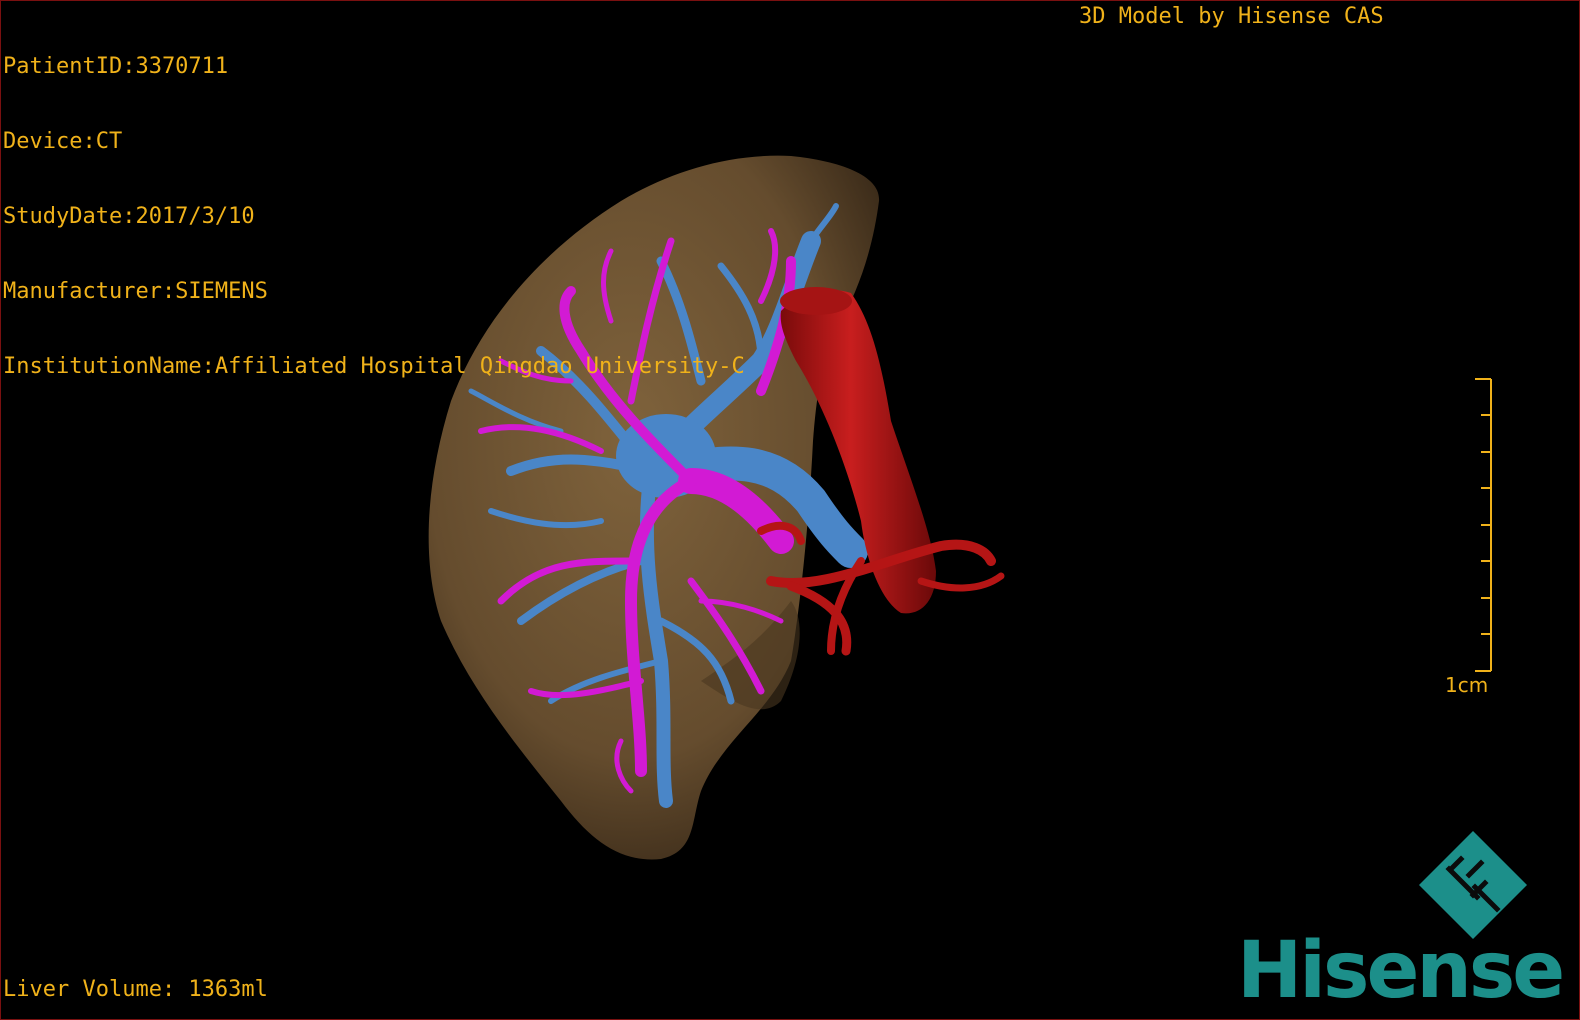  Describe the element at coordinates (1401, 971) in the screenshot. I see `hisense-brand-text: Hisense` at that location.